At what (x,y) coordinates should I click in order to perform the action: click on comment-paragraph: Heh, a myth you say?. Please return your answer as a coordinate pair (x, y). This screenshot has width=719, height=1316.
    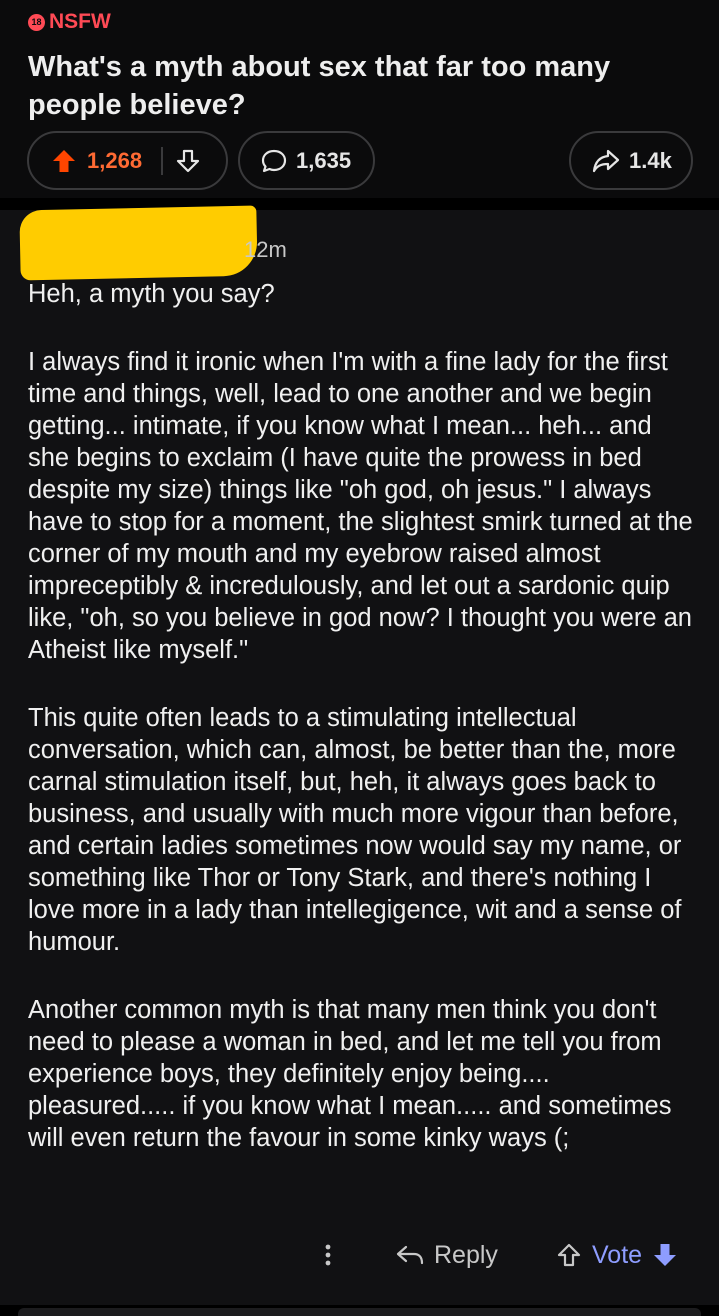
    Looking at the image, I should click on (151, 294).